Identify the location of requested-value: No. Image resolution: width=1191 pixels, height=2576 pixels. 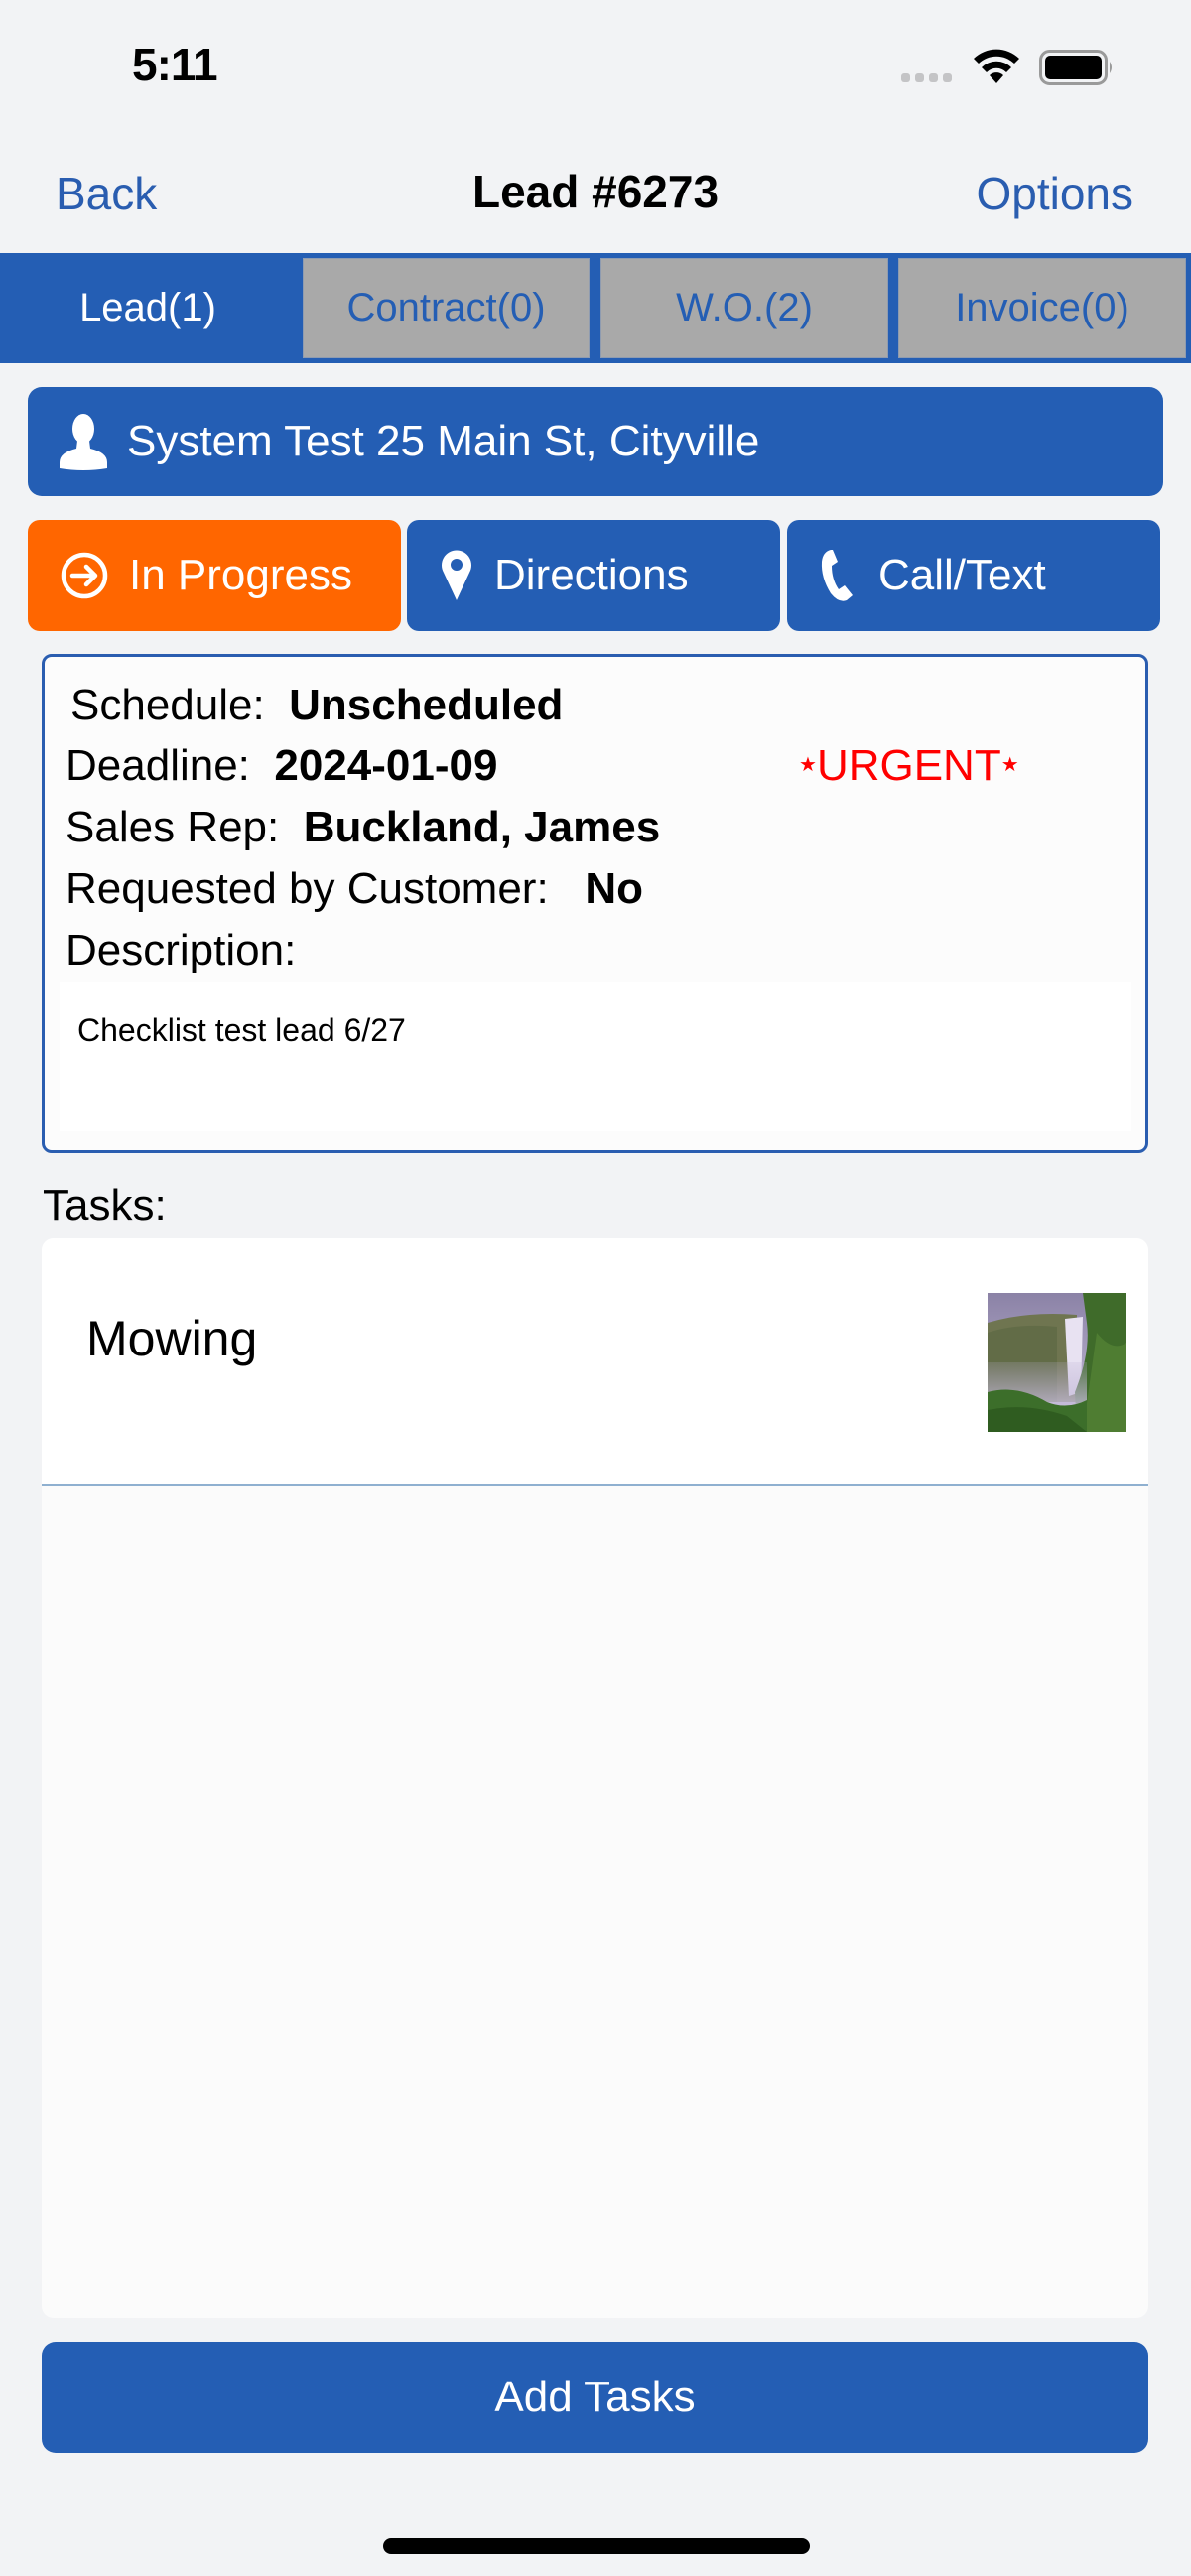
(615, 889).